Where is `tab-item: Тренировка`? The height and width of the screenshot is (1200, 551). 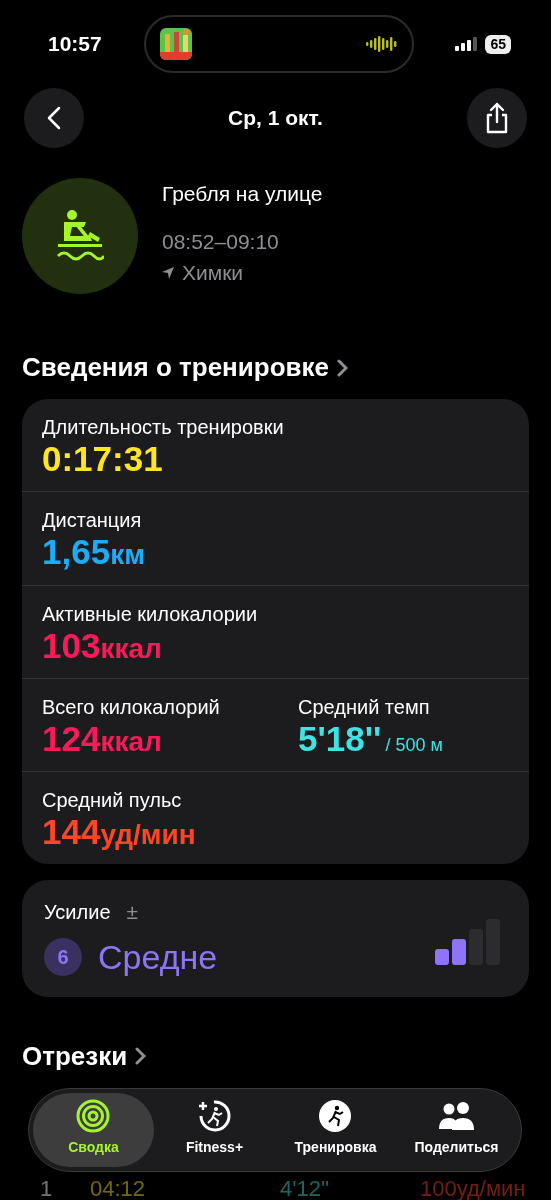
tab-item: Тренировка is located at coordinates (335, 1130).